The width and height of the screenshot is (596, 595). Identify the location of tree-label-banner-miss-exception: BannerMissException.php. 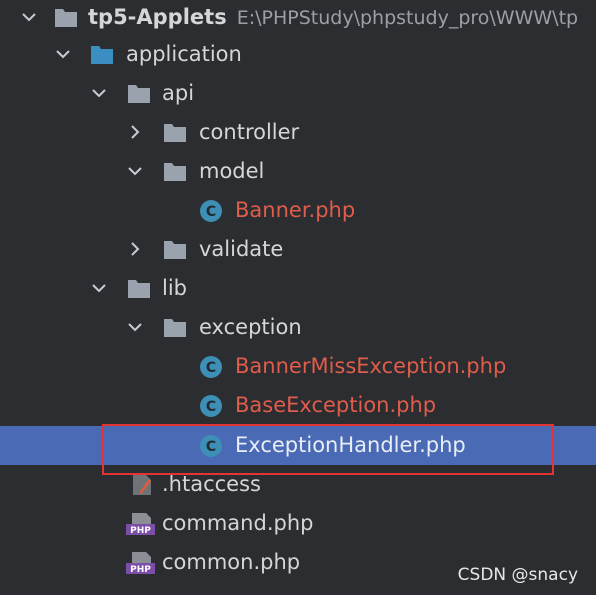
(371, 366).